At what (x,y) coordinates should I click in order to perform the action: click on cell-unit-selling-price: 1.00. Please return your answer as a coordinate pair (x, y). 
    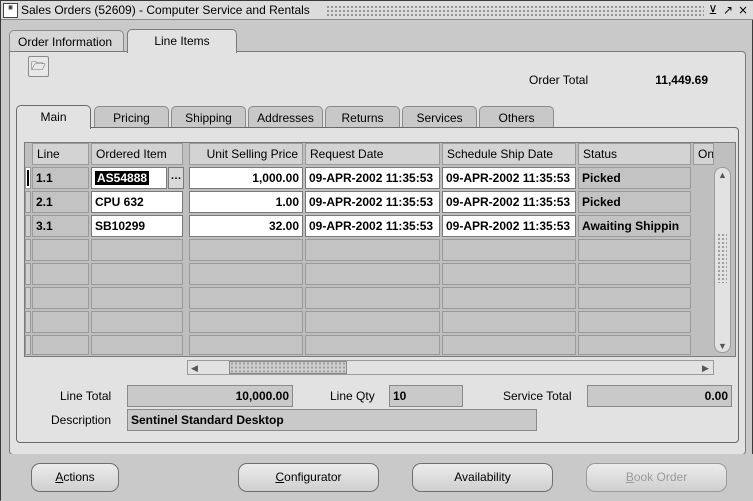
    Looking at the image, I should click on (246, 202).